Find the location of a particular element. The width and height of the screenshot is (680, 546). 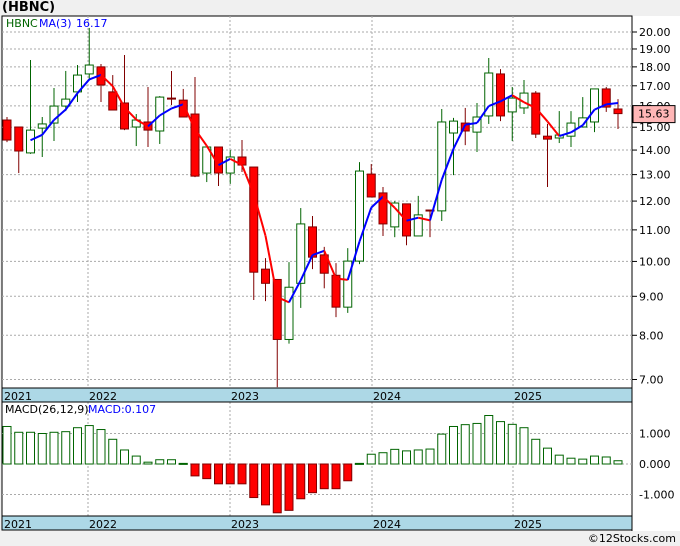

price-tick-label: 17.00 is located at coordinates (655, 86).